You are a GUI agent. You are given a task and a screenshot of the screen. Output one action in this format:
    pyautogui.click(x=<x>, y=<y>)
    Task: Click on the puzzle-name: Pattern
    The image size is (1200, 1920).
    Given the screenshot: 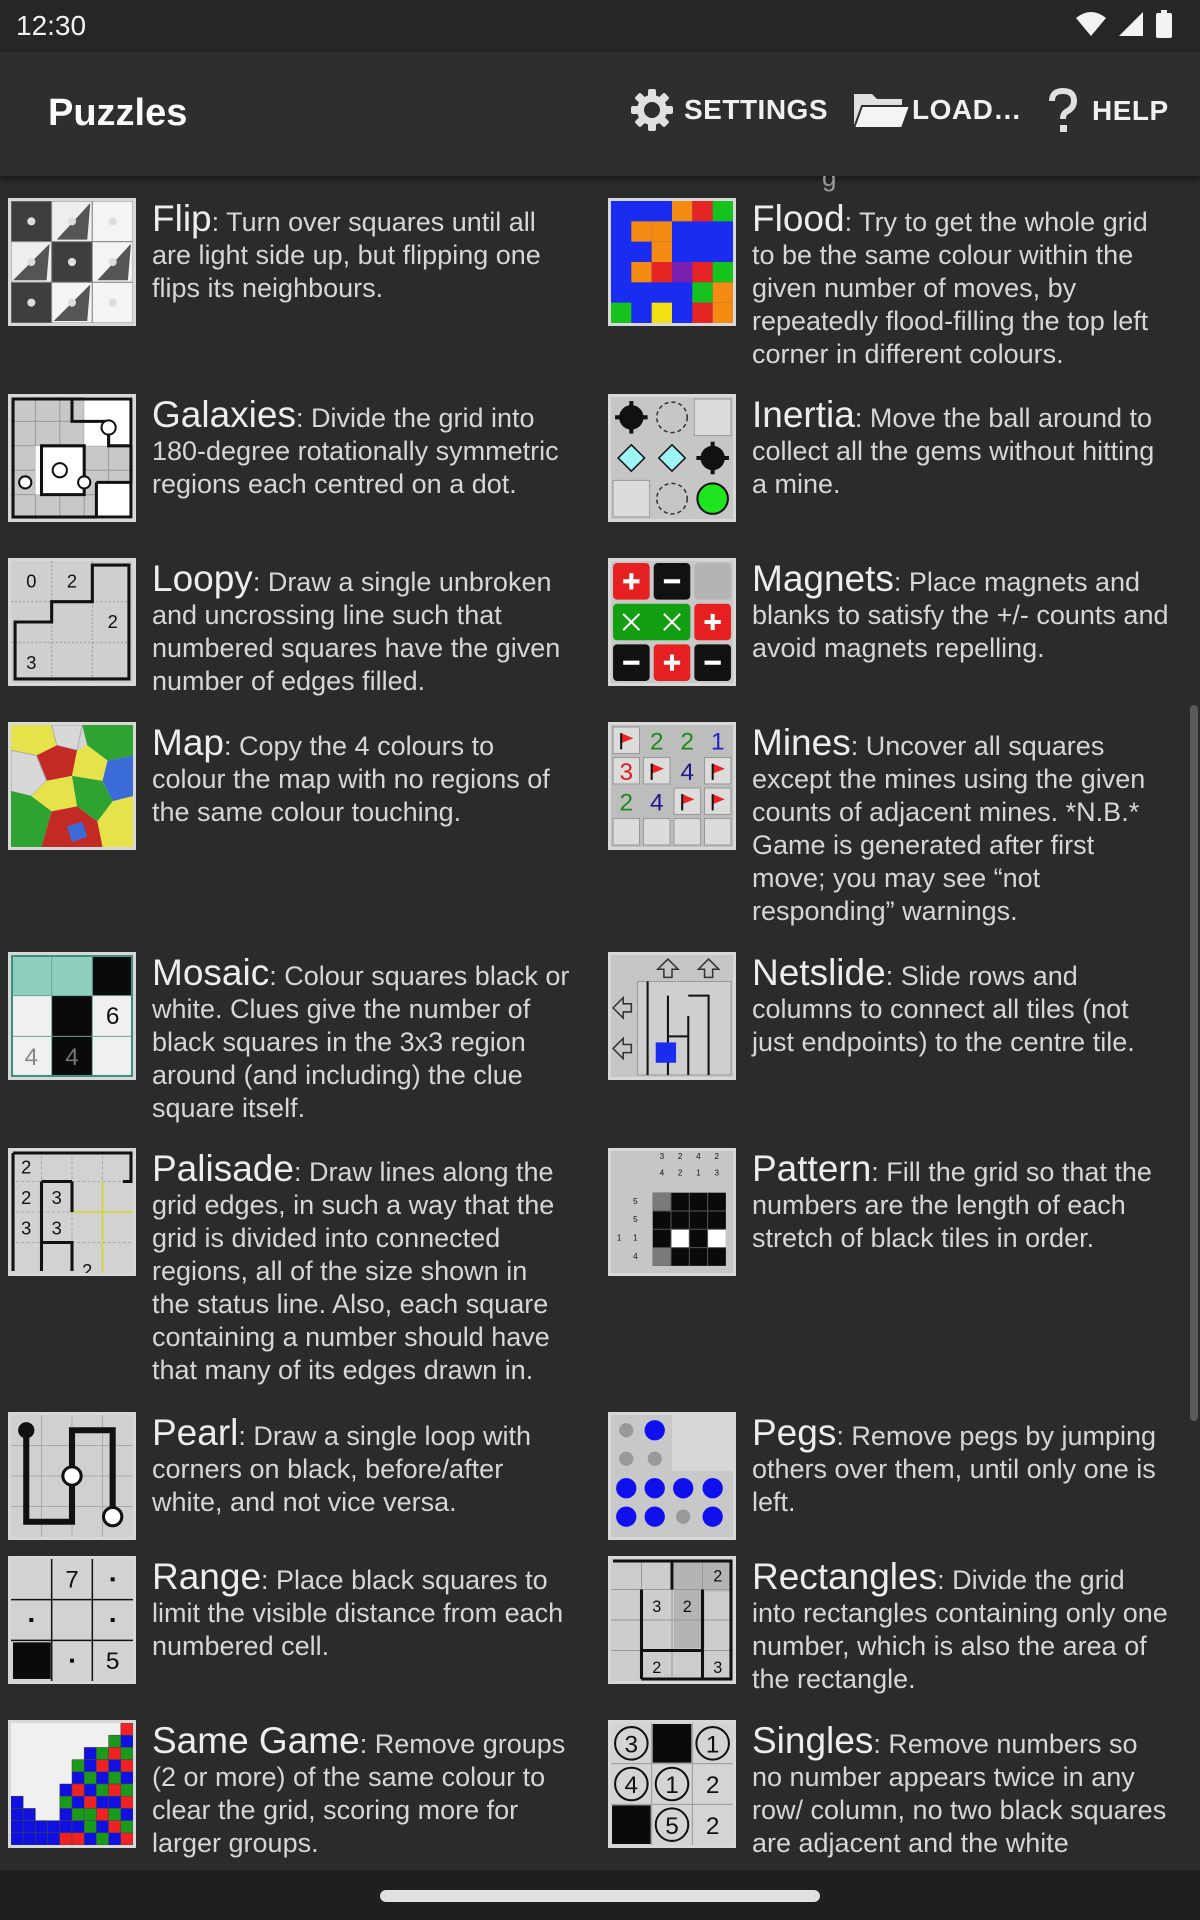 What is the action you would take?
    pyautogui.click(x=812, y=1168)
    